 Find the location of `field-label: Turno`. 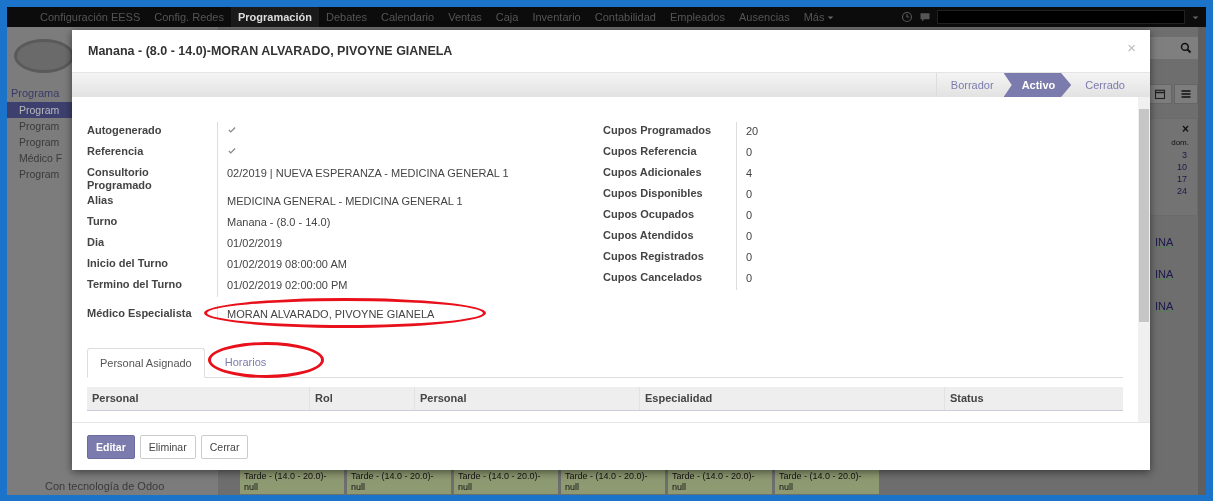

field-label: Turno is located at coordinates (103, 221).